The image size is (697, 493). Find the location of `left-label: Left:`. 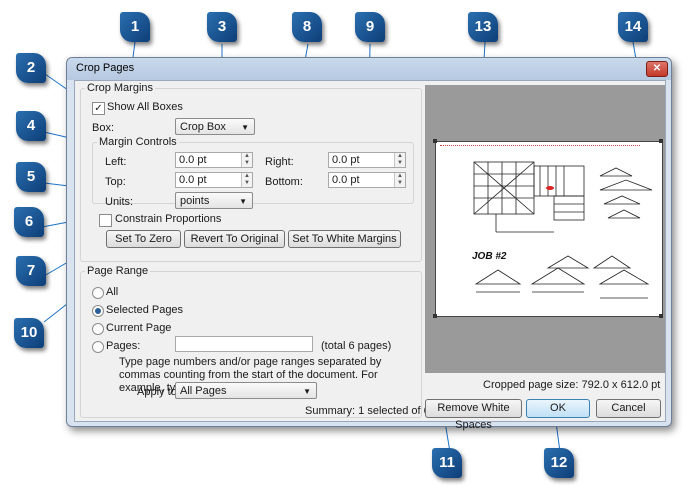

left-label: Left: is located at coordinates (116, 162).